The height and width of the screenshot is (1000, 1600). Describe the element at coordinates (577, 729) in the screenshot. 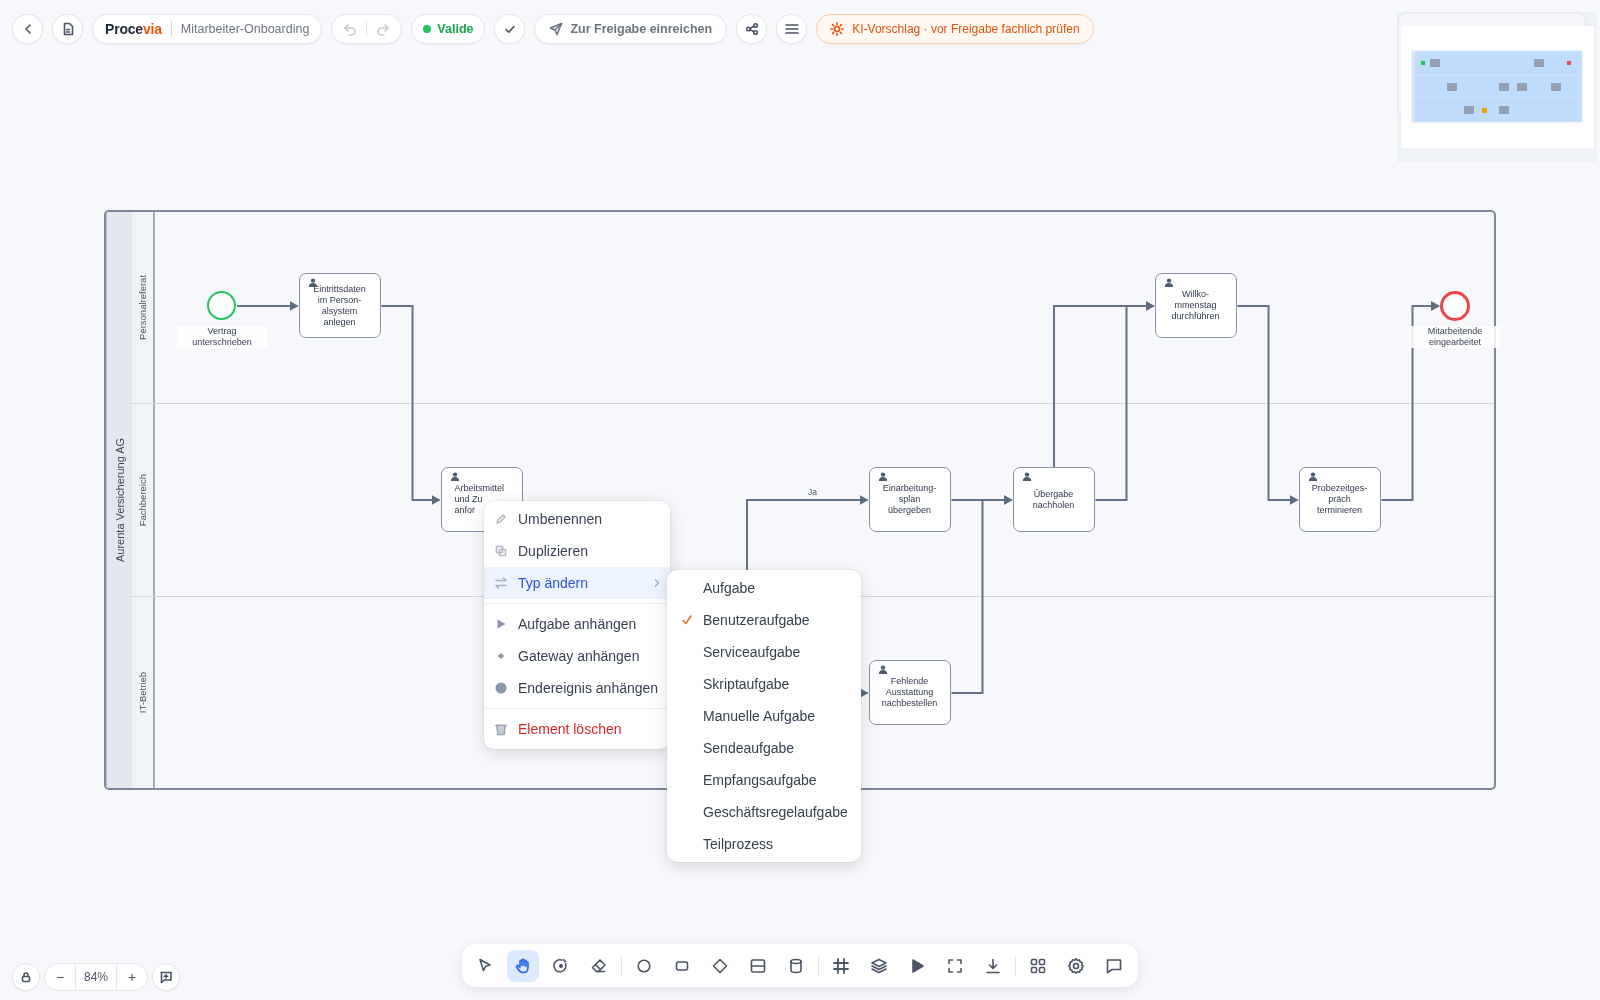

I see `menu-item: Element löschen` at that location.